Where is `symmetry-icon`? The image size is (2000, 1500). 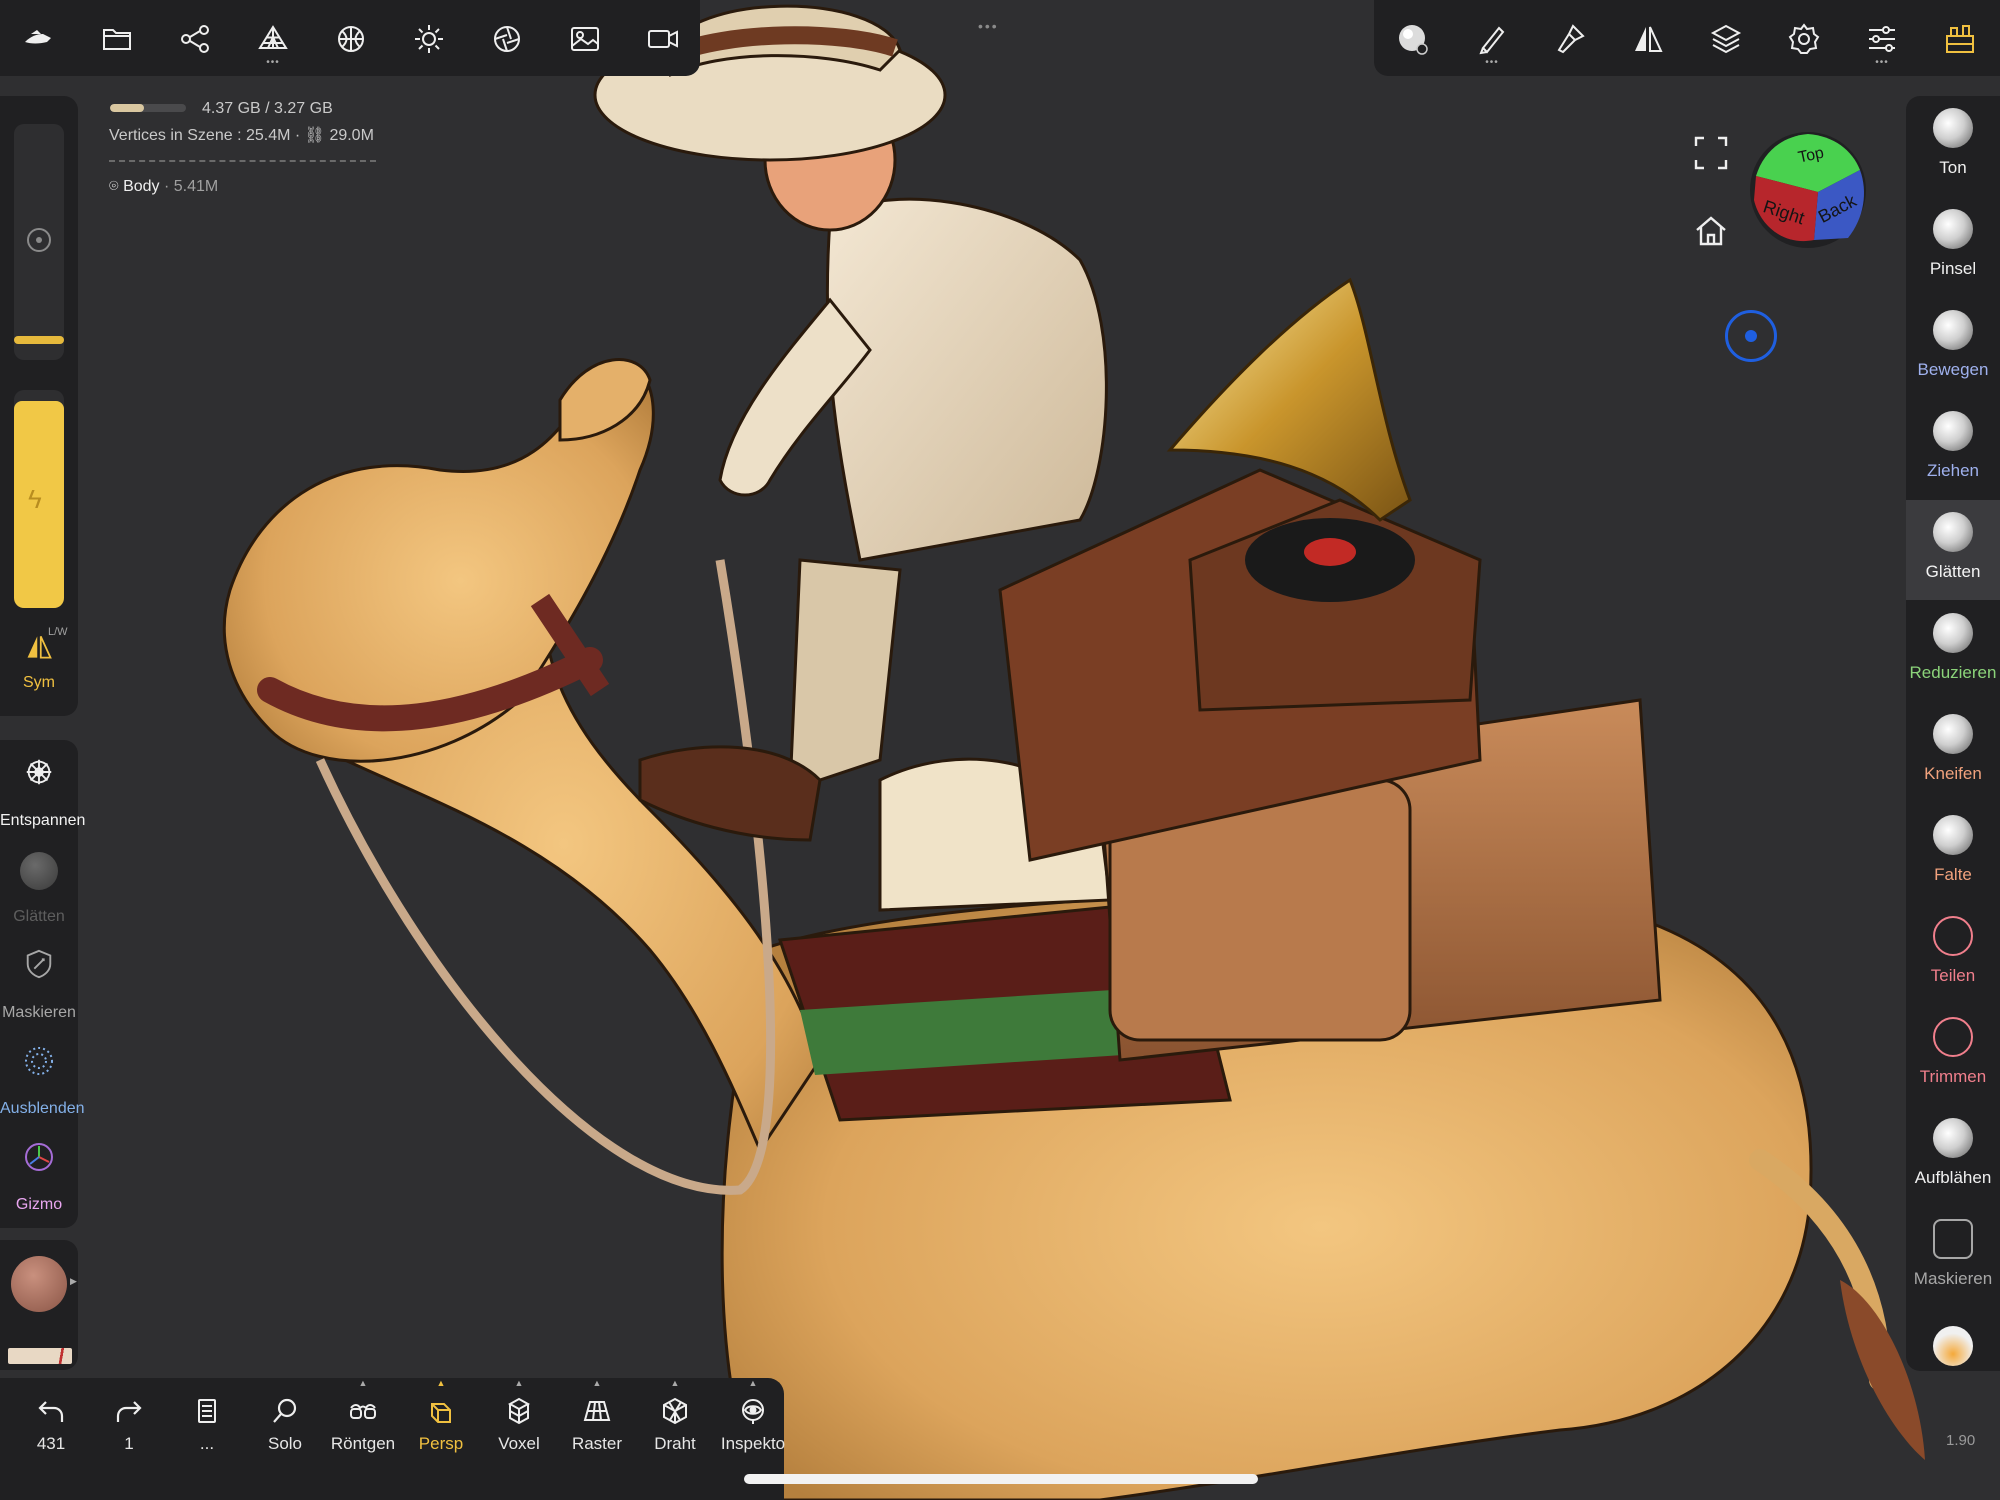 symmetry-icon is located at coordinates (1648, 39).